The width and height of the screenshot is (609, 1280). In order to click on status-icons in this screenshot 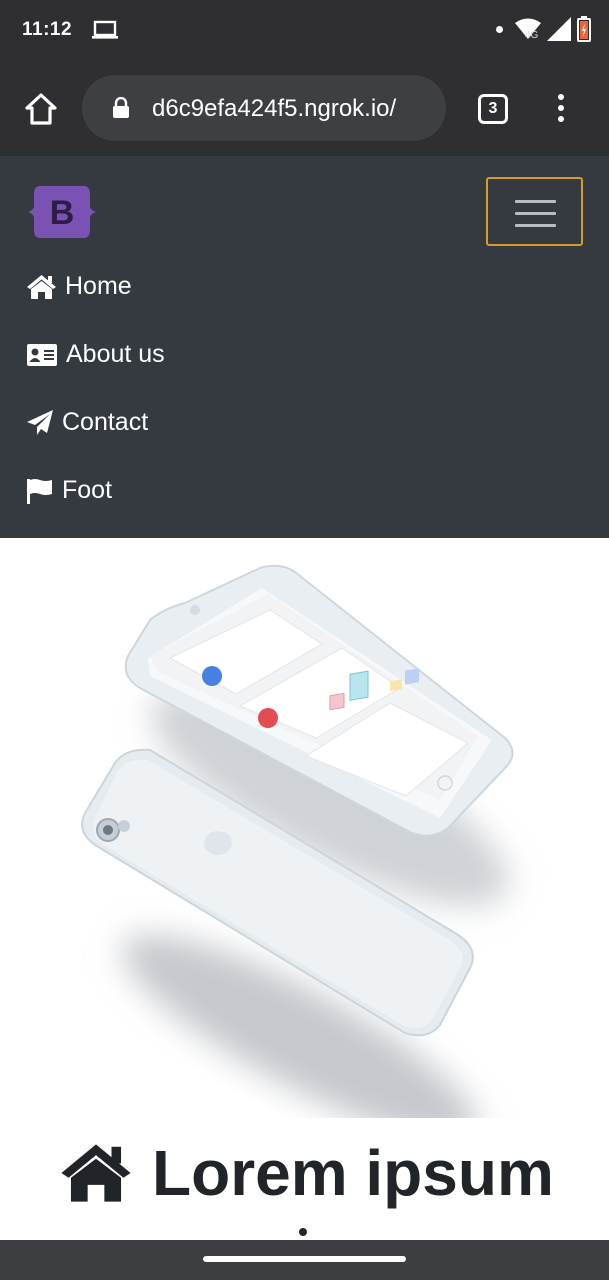, I will do `click(543, 29)`.